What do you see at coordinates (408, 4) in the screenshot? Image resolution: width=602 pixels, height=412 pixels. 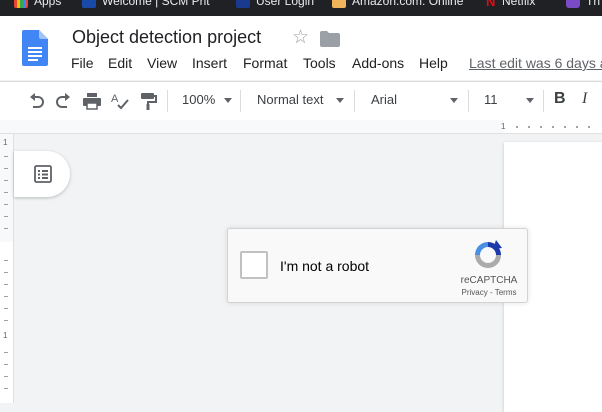 I see `bookmark-label: Amazon.com: Online` at bounding box center [408, 4].